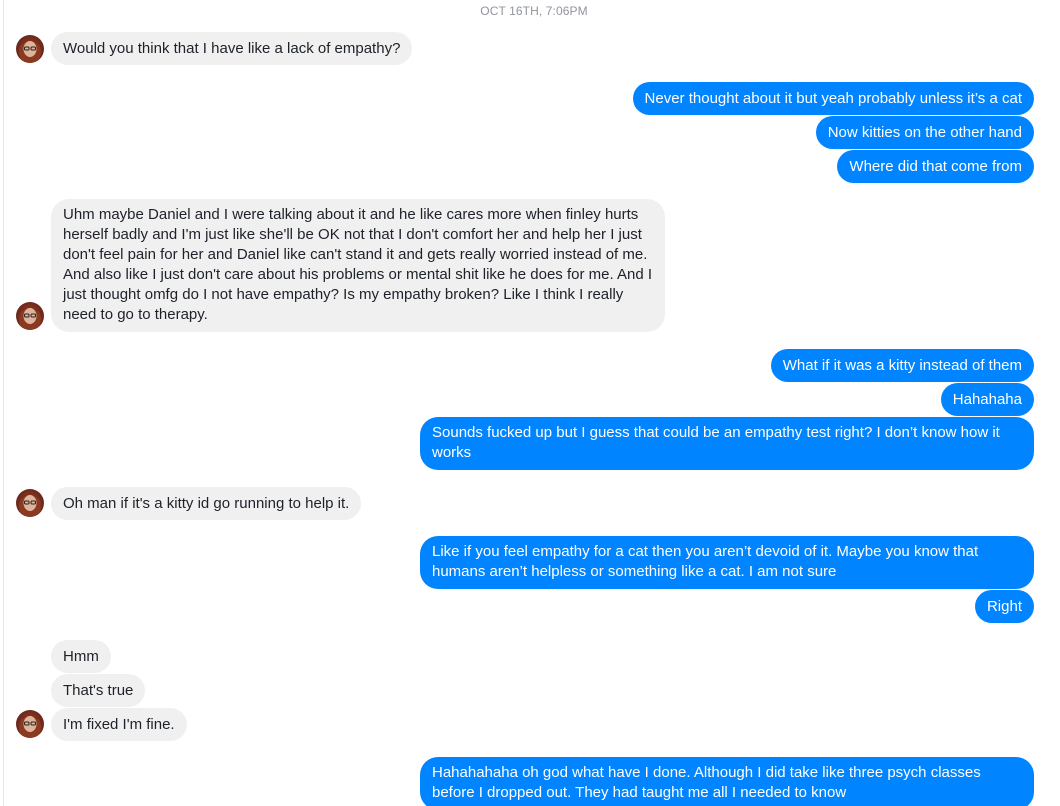  What do you see at coordinates (935, 166) in the screenshot?
I see `outgoing-message: Where did that come from` at bounding box center [935, 166].